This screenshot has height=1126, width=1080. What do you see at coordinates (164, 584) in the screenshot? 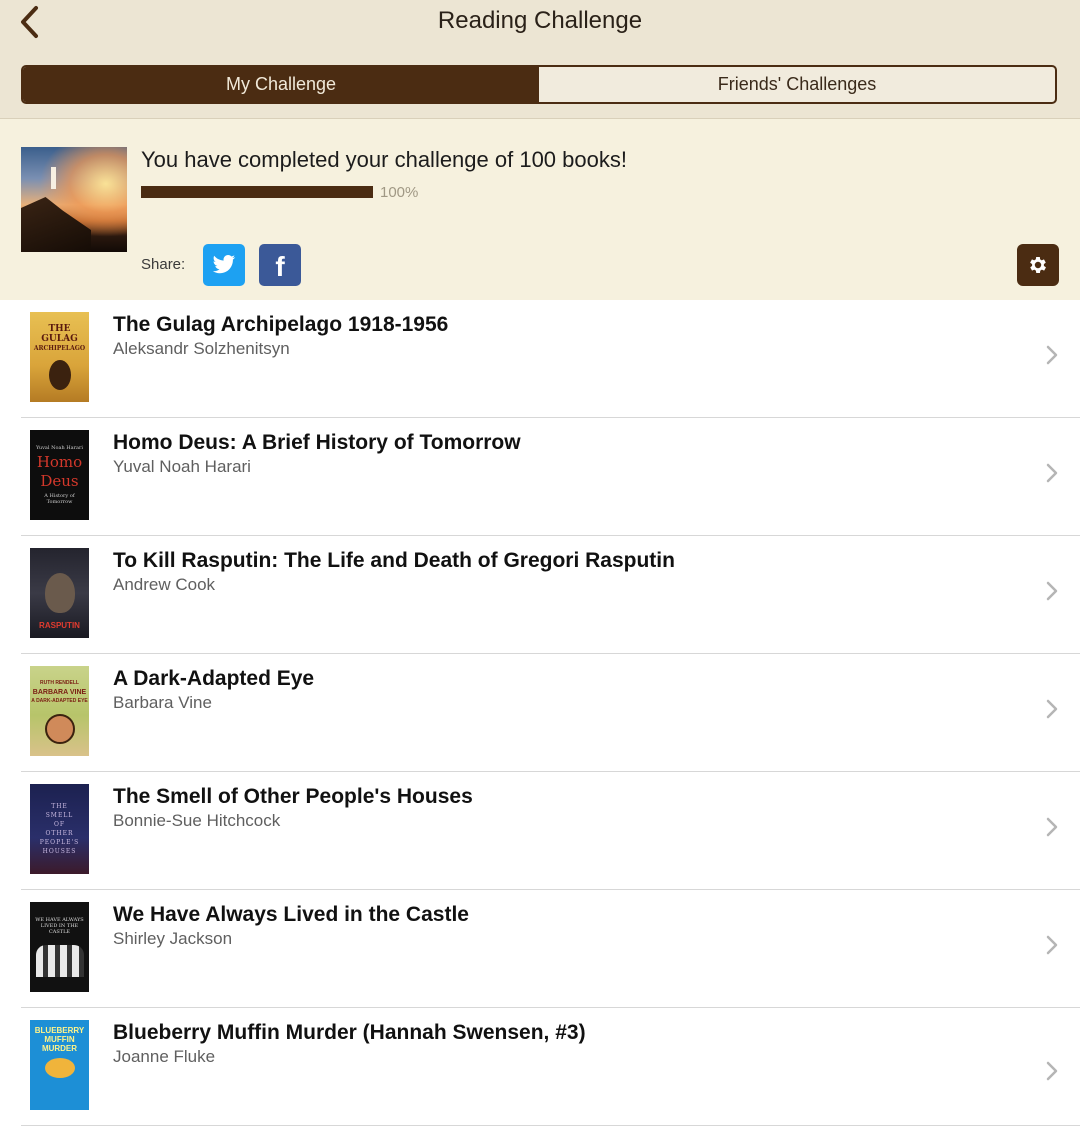
I see `book-author: Andrew Cook` at bounding box center [164, 584].